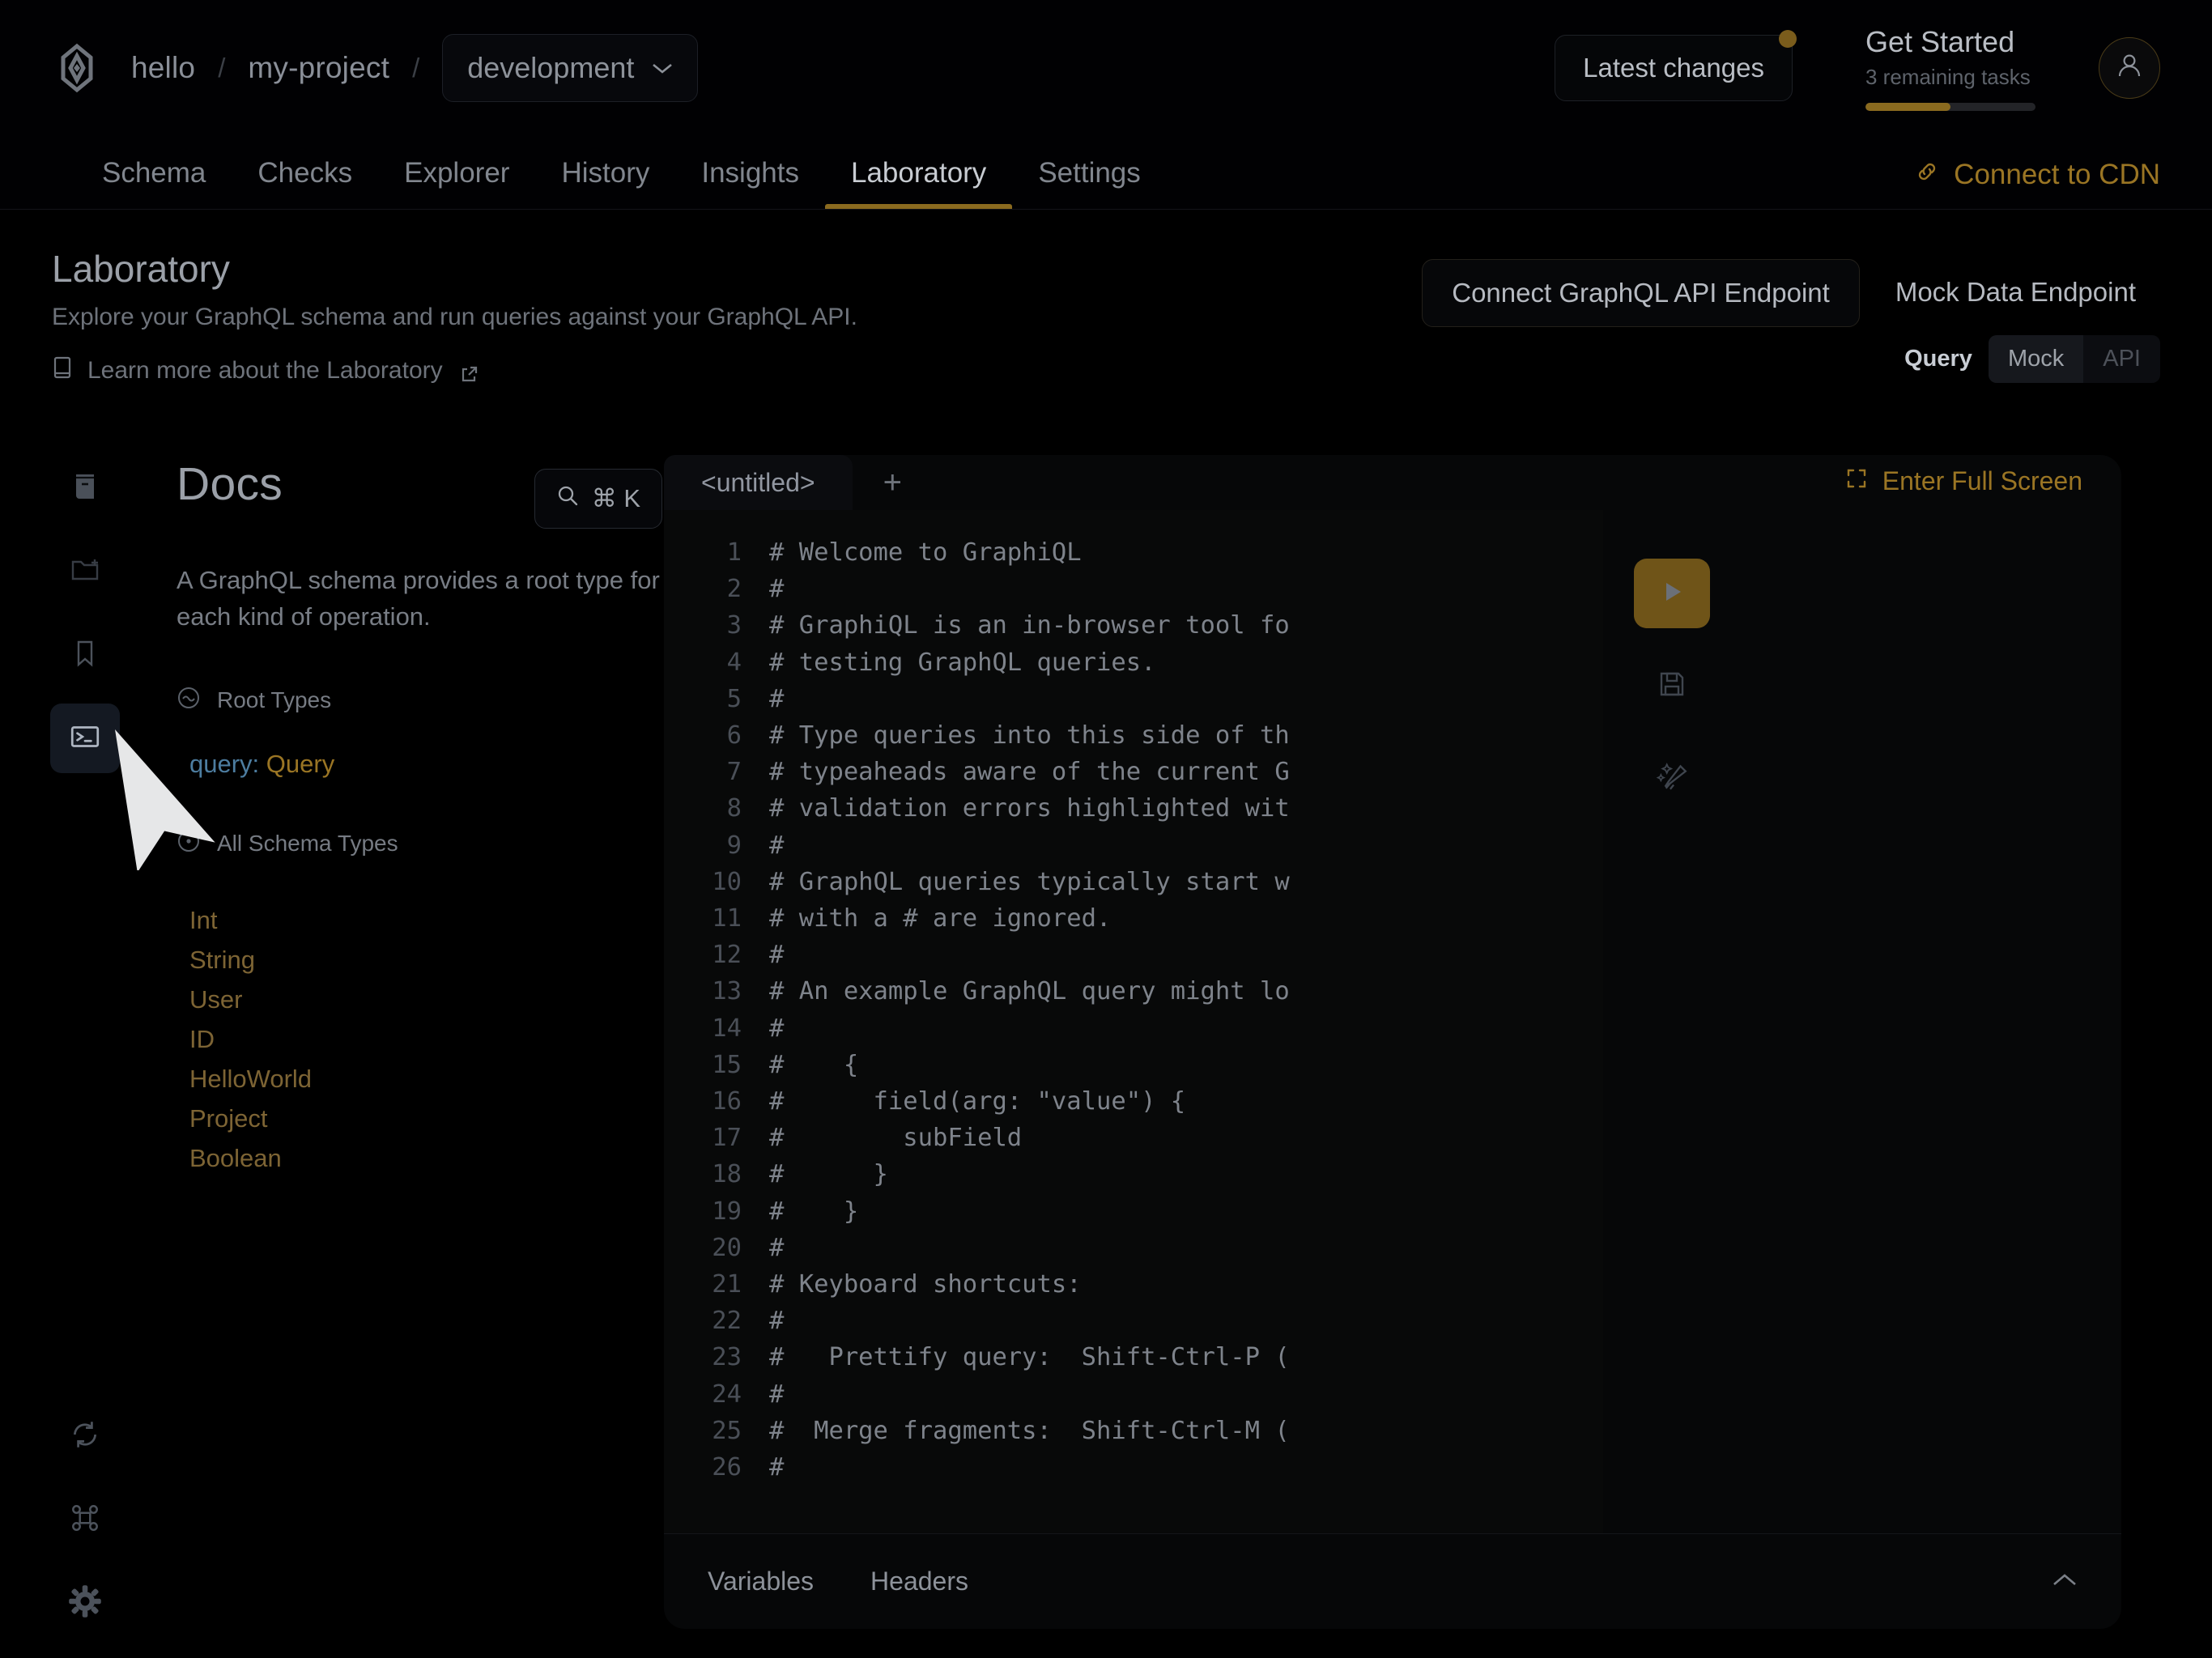 Image resolution: width=2212 pixels, height=1658 pixels. What do you see at coordinates (1029, 1430) in the screenshot?
I see `code-line-text: # Merge fragments: Shift-Ctrl-M (` at bounding box center [1029, 1430].